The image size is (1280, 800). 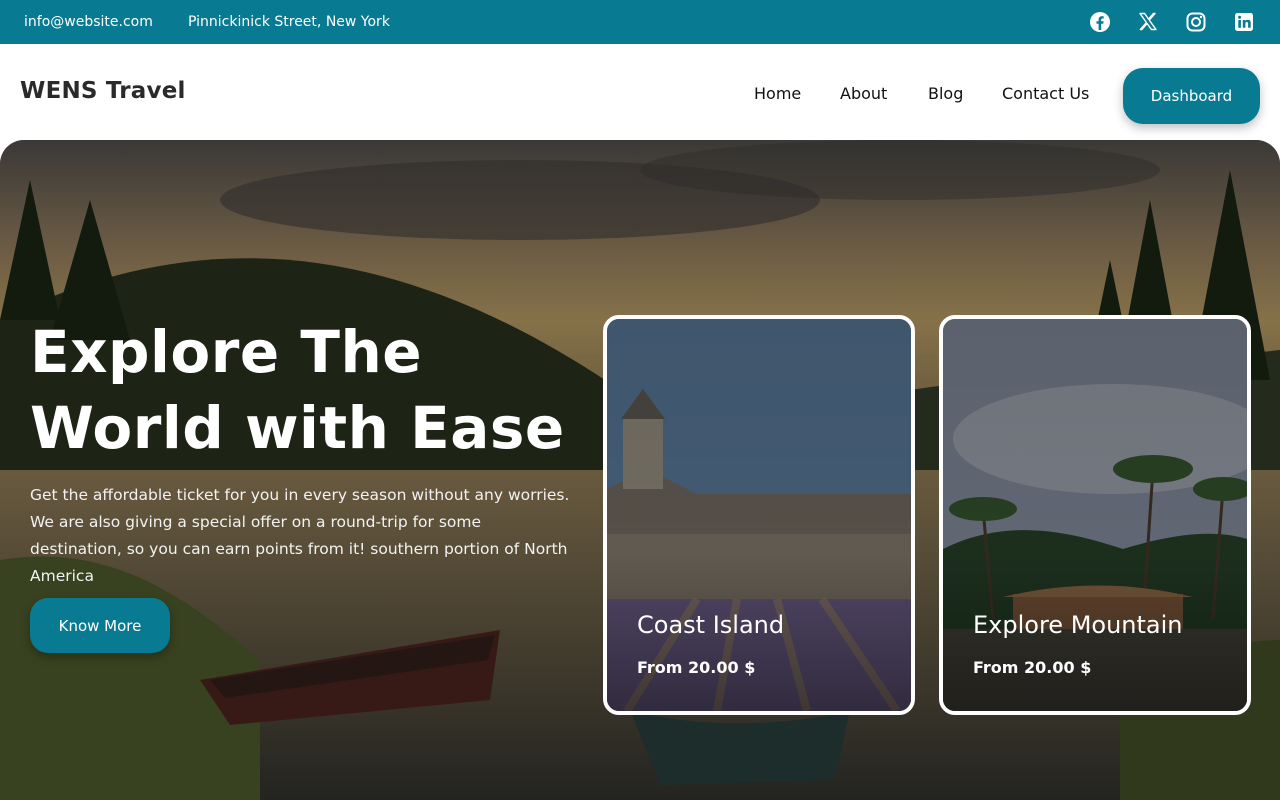 What do you see at coordinates (289, 22) in the screenshot?
I see `contact-address: Pinnickinick Street, New York` at bounding box center [289, 22].